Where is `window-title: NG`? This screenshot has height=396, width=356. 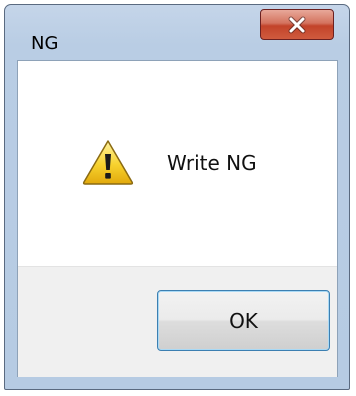
window-title: NG is located at coordinates (45, 43).